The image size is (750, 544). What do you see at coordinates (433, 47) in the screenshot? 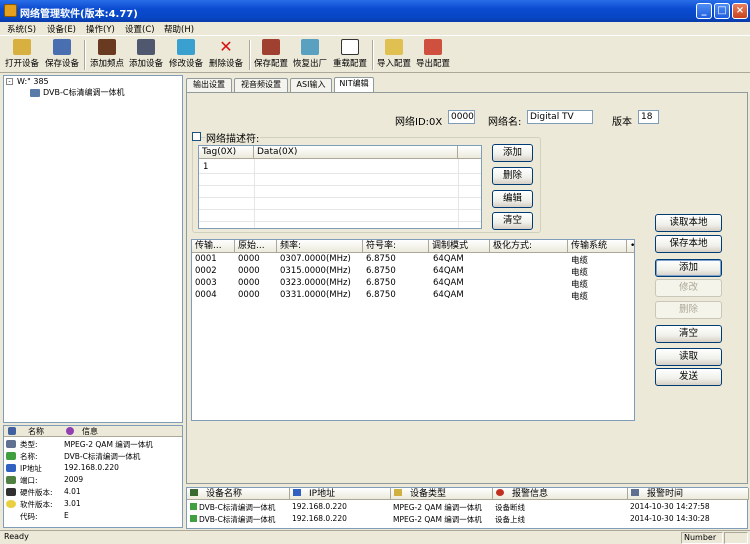
I see `export-icon` at bounding box center [433, 47].